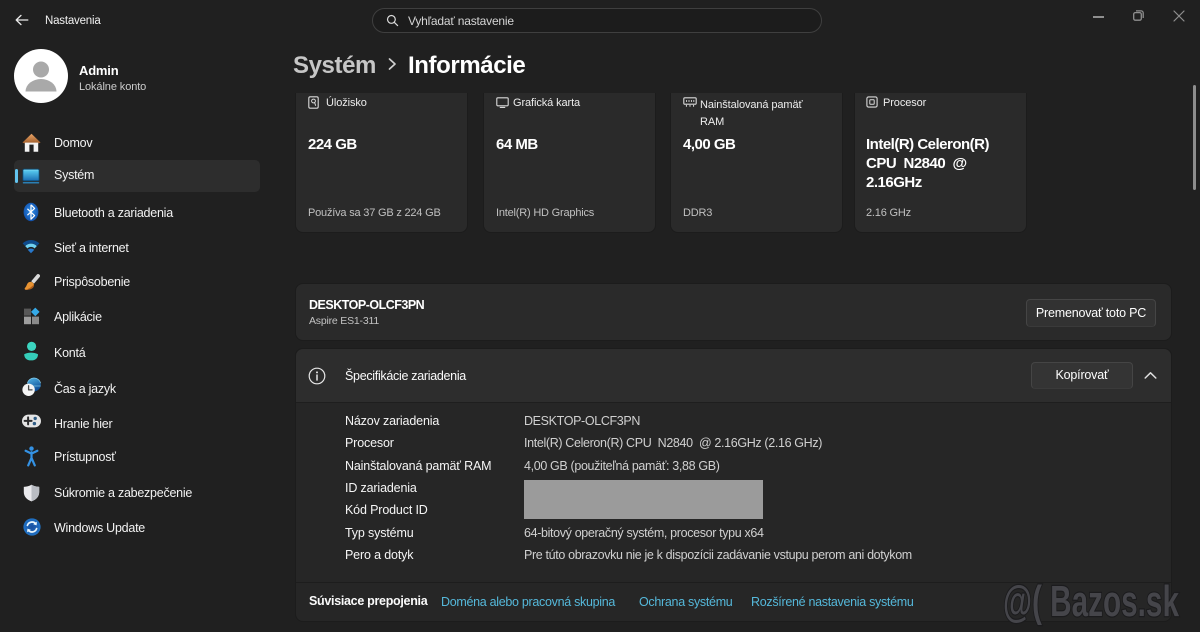 The width and height of the screenshot is (1200, 632). What do you see at coordinates (1091, 601) in the screenshot?
I see `svg-text: @( Bazos.sk` at bounding box center [1091, 601].